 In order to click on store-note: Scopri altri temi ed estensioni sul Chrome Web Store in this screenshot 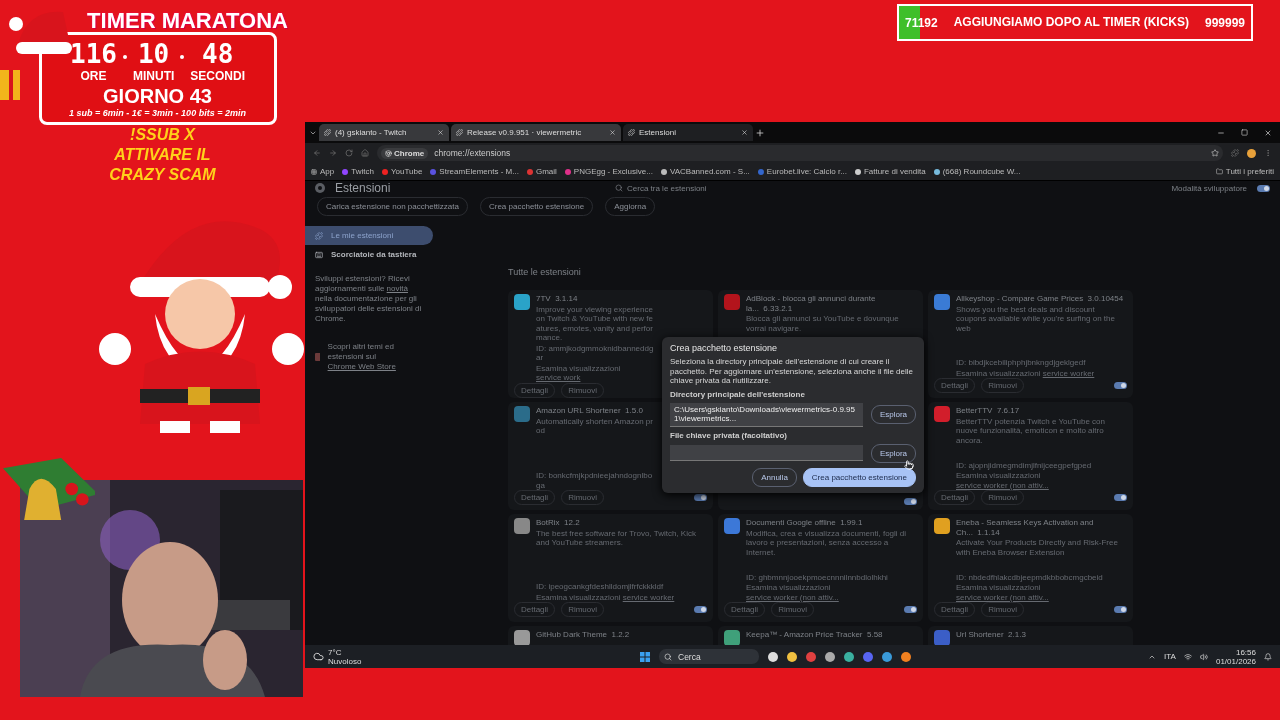, I will do `click(362, 357)`.